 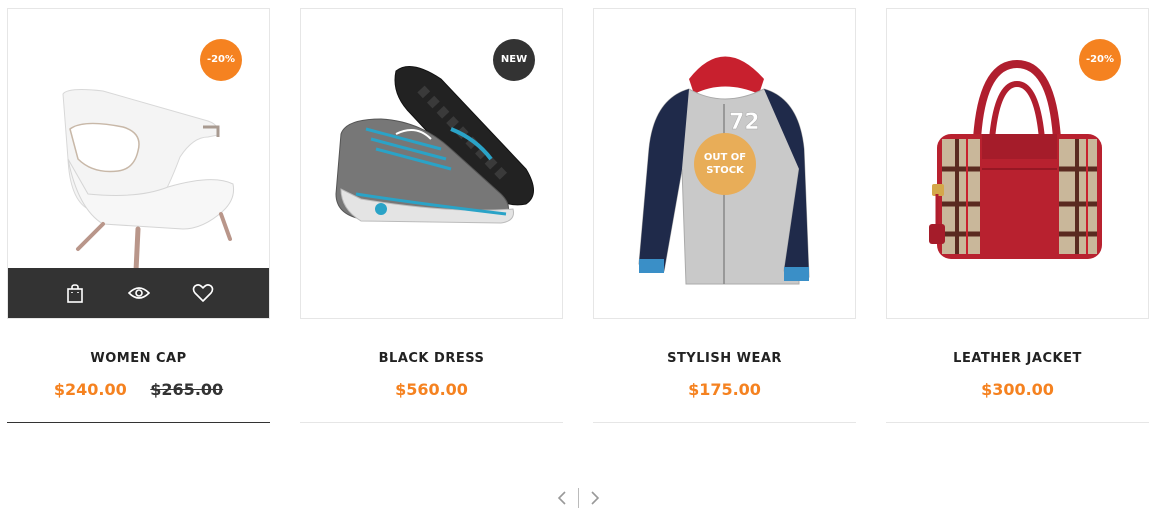 What do you see at coordinates (187, 389) in the screenshot?
I see `product-old-price: $265.00` at bounding box center [187, 389].